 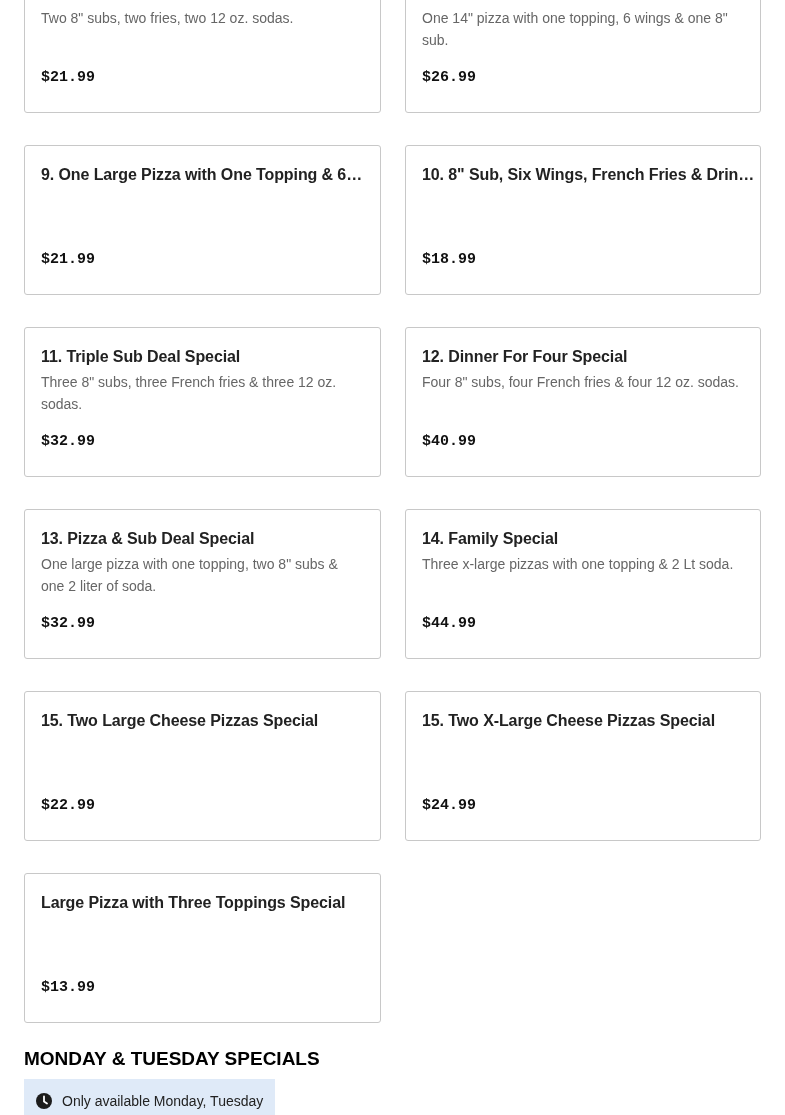 What do you see at coordinates (202, 766) in the screenshot?
I see `deal-card: 15. Two Large Cheese Pizzas Special $22.99` at bounding box center [202, 766].